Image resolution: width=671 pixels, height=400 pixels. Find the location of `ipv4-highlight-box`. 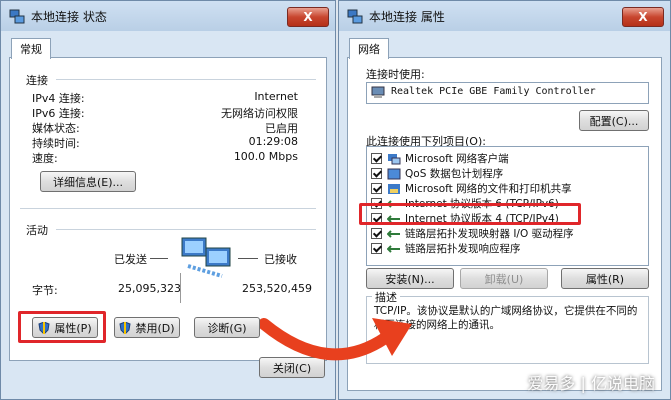

ipv4-highlight-box is located at coordinates (470, 214).